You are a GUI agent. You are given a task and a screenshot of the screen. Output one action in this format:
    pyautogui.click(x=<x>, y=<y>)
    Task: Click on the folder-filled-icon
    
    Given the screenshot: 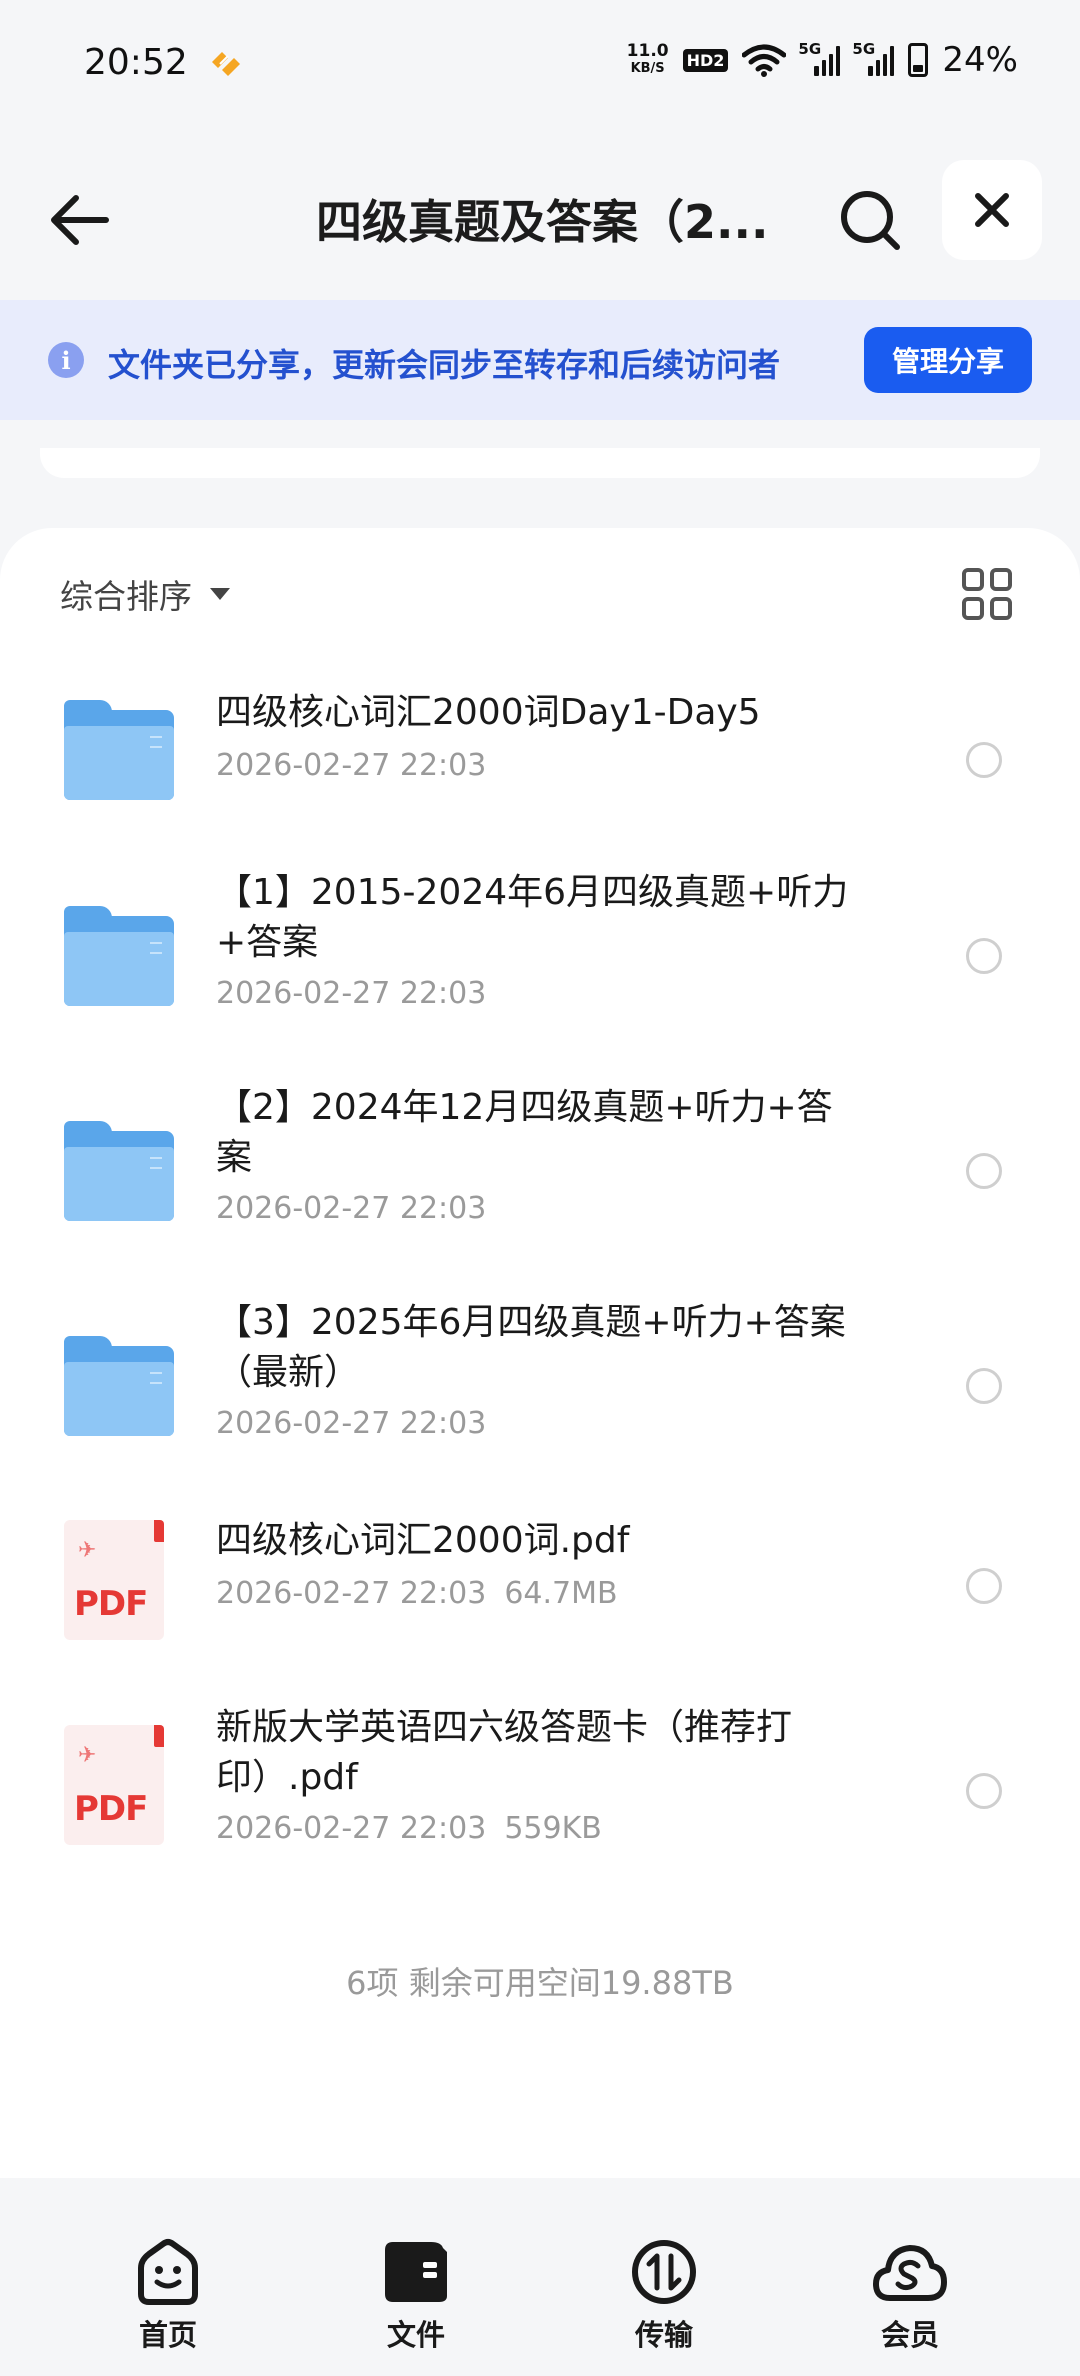 What is the action you would take?
    pyautogui.click(x=416, y=2272)
    